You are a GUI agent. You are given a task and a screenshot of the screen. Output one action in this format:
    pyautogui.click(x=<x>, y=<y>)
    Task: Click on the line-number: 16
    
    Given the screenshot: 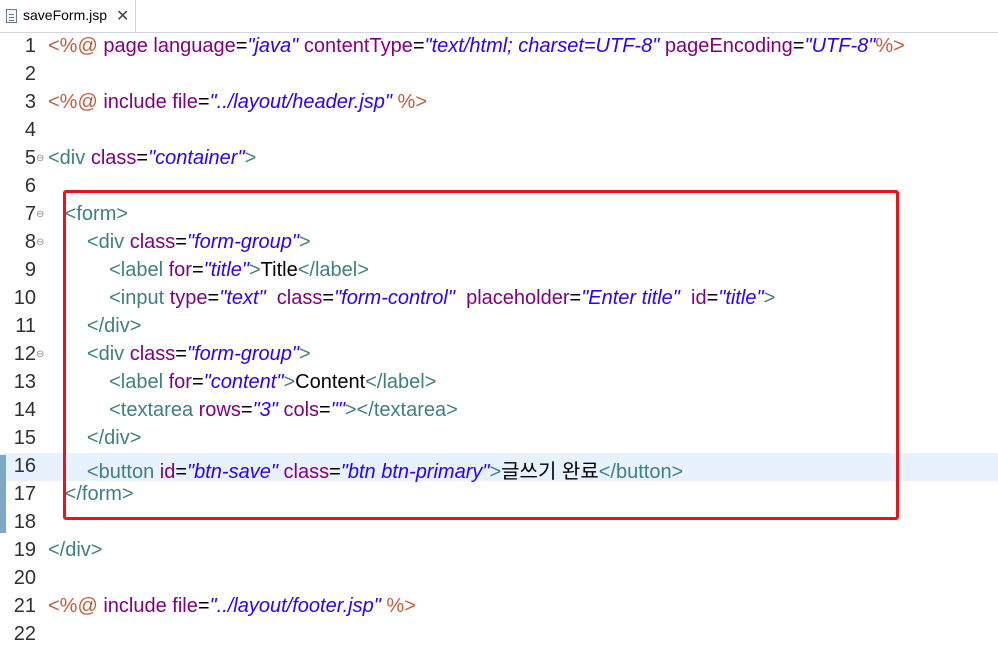 What is the action you would take?
    pyautogui.click(x=24, y=466)
    